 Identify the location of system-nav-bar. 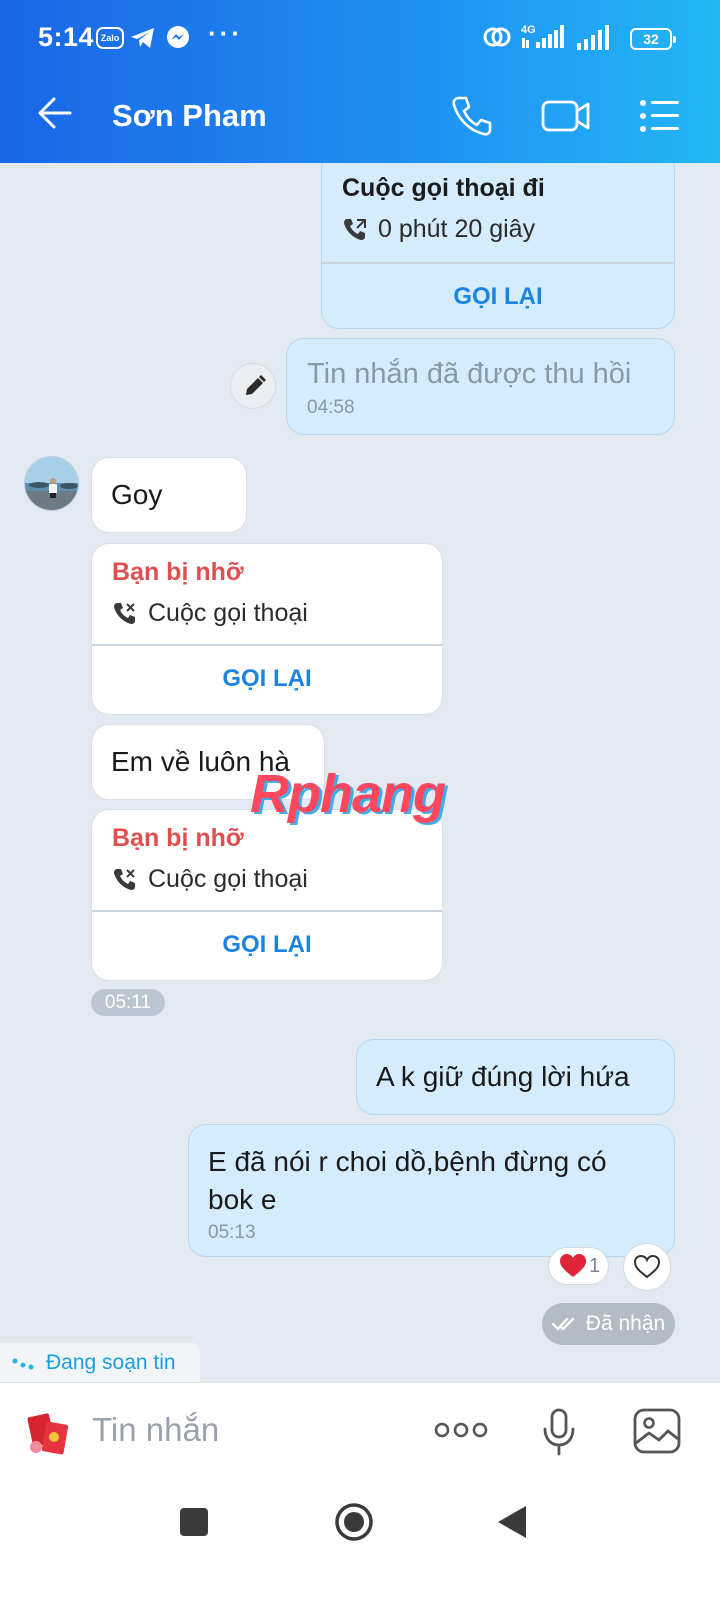
(360, 1541).